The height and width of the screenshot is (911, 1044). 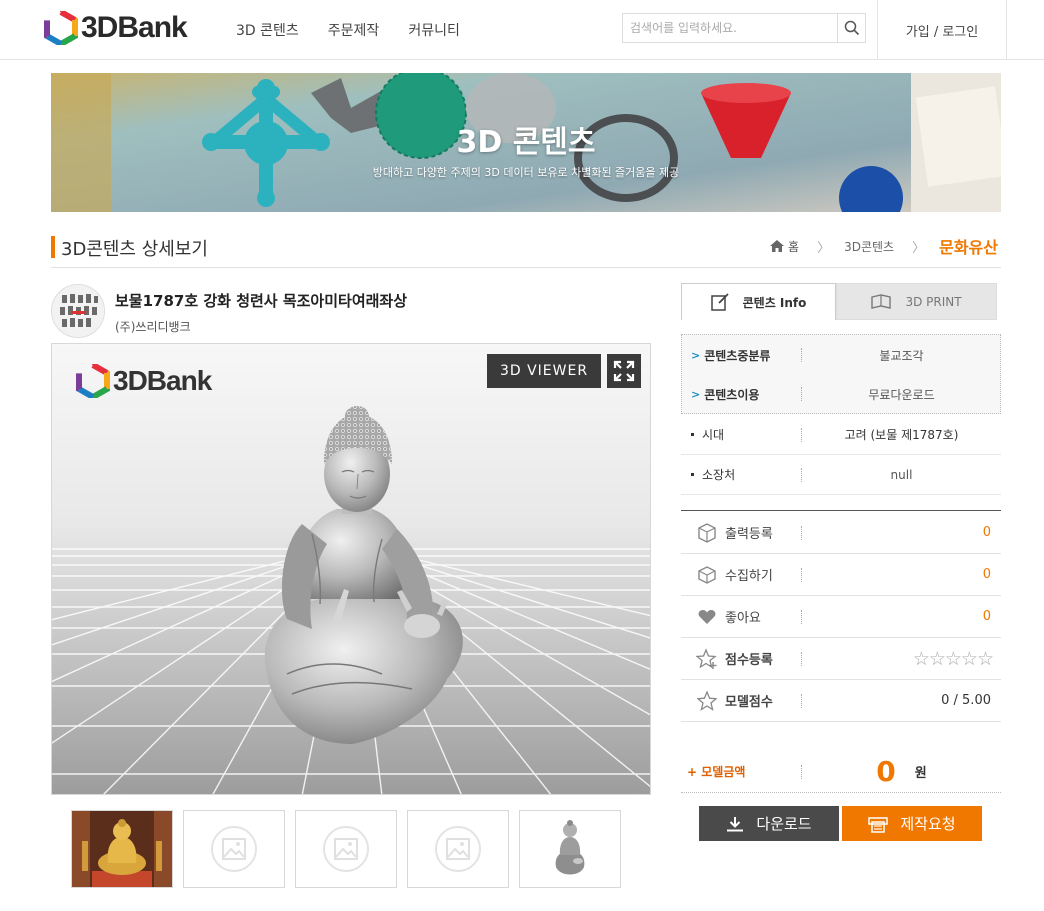 What do you see at coordinates (901, 355) in the screenshot?
I see `info-value: 불교조각` at bounding box center [901, 355].